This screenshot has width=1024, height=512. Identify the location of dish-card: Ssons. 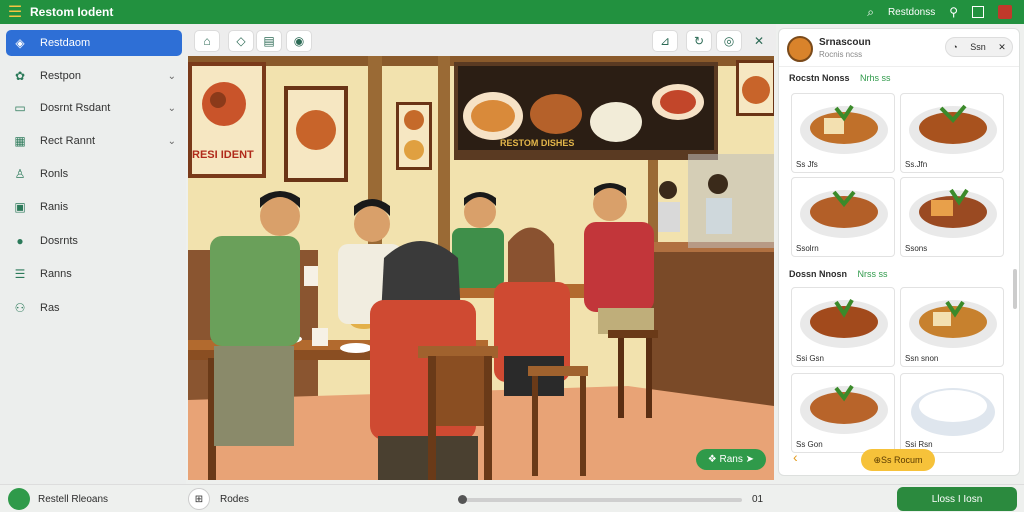
(952, 217).